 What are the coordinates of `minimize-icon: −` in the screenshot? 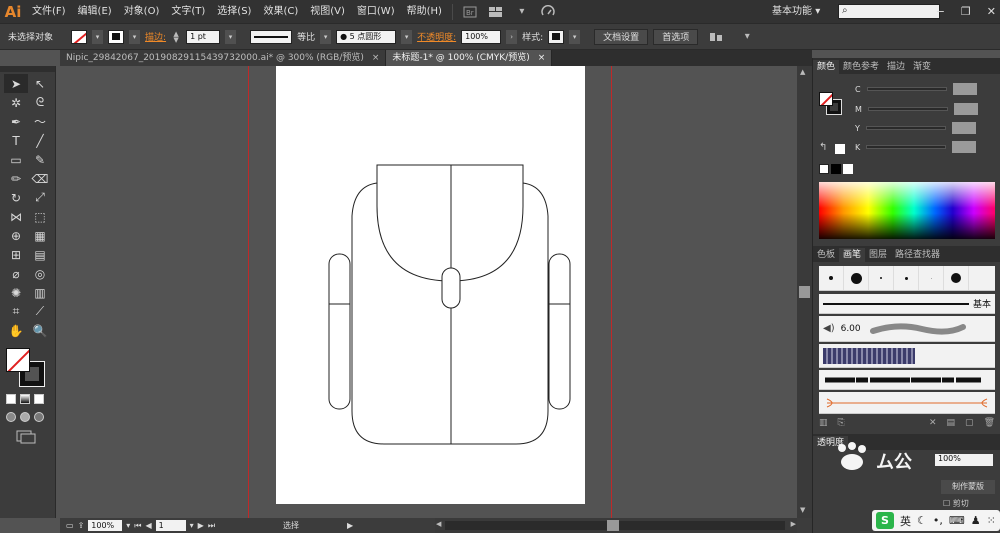 It's located at (940, 11).